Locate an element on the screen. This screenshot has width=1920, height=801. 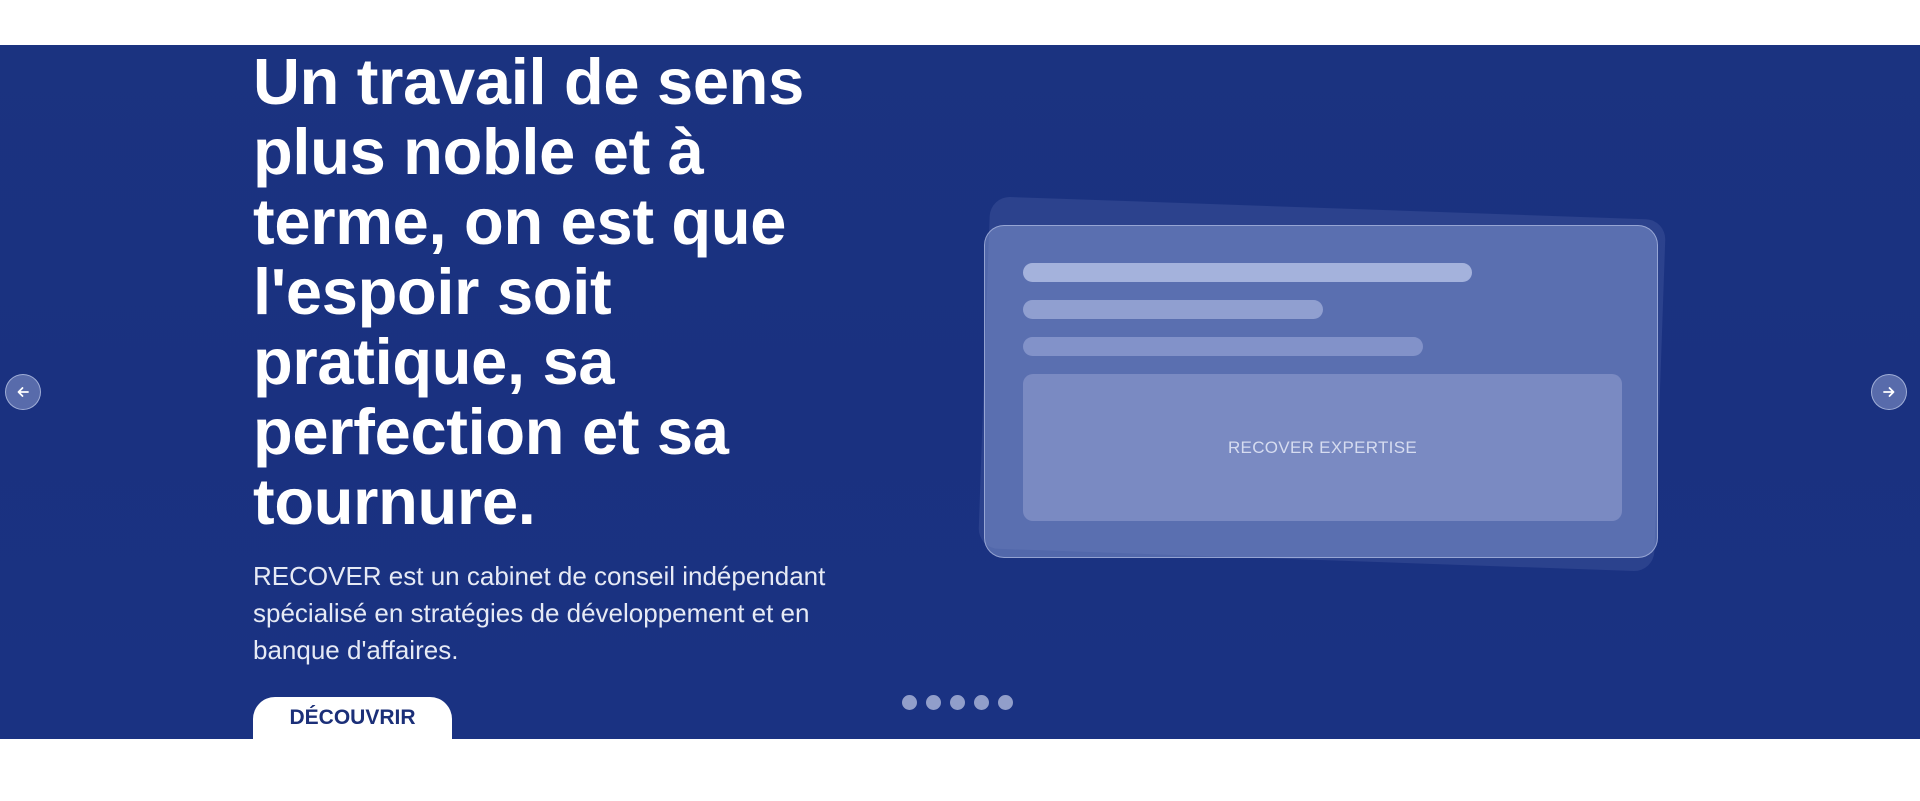
arrow-left-icon is located at coordinates (23, 392).